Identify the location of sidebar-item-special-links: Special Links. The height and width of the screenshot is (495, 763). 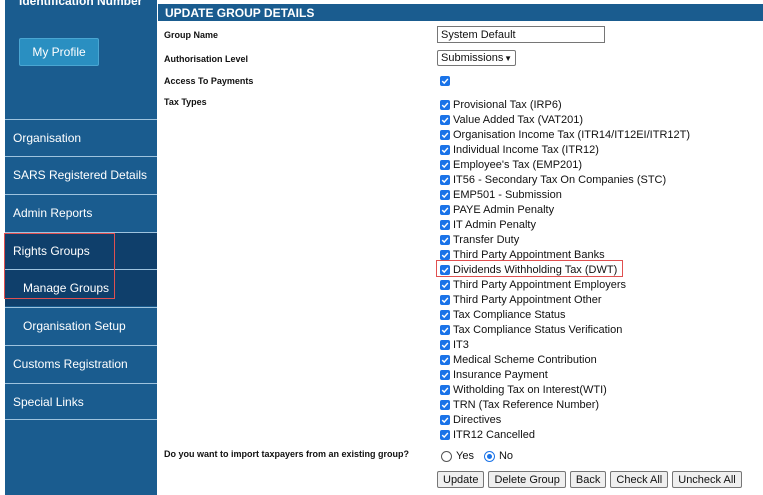
(81, 401).